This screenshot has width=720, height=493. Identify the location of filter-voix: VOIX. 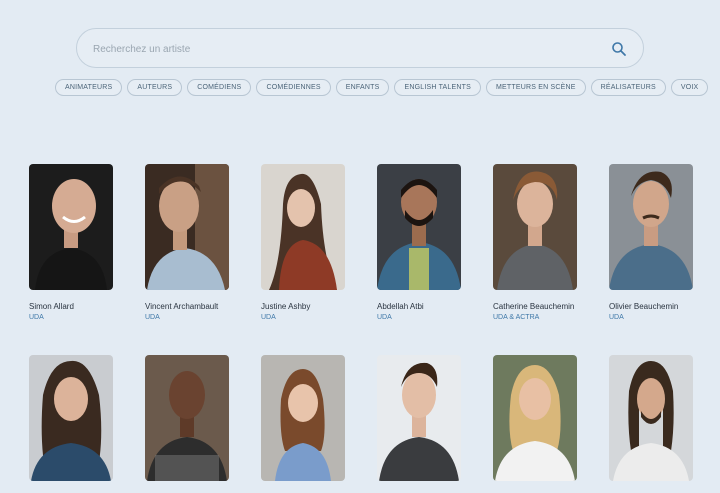
(689, 87).